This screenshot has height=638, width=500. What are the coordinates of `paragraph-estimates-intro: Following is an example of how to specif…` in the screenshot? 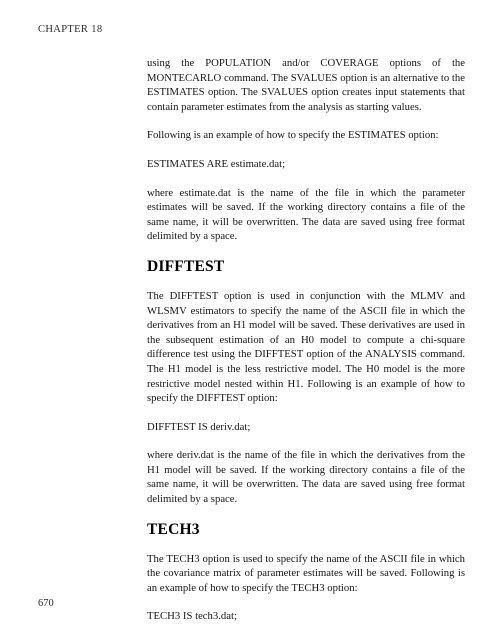 It's located at (293, 135).